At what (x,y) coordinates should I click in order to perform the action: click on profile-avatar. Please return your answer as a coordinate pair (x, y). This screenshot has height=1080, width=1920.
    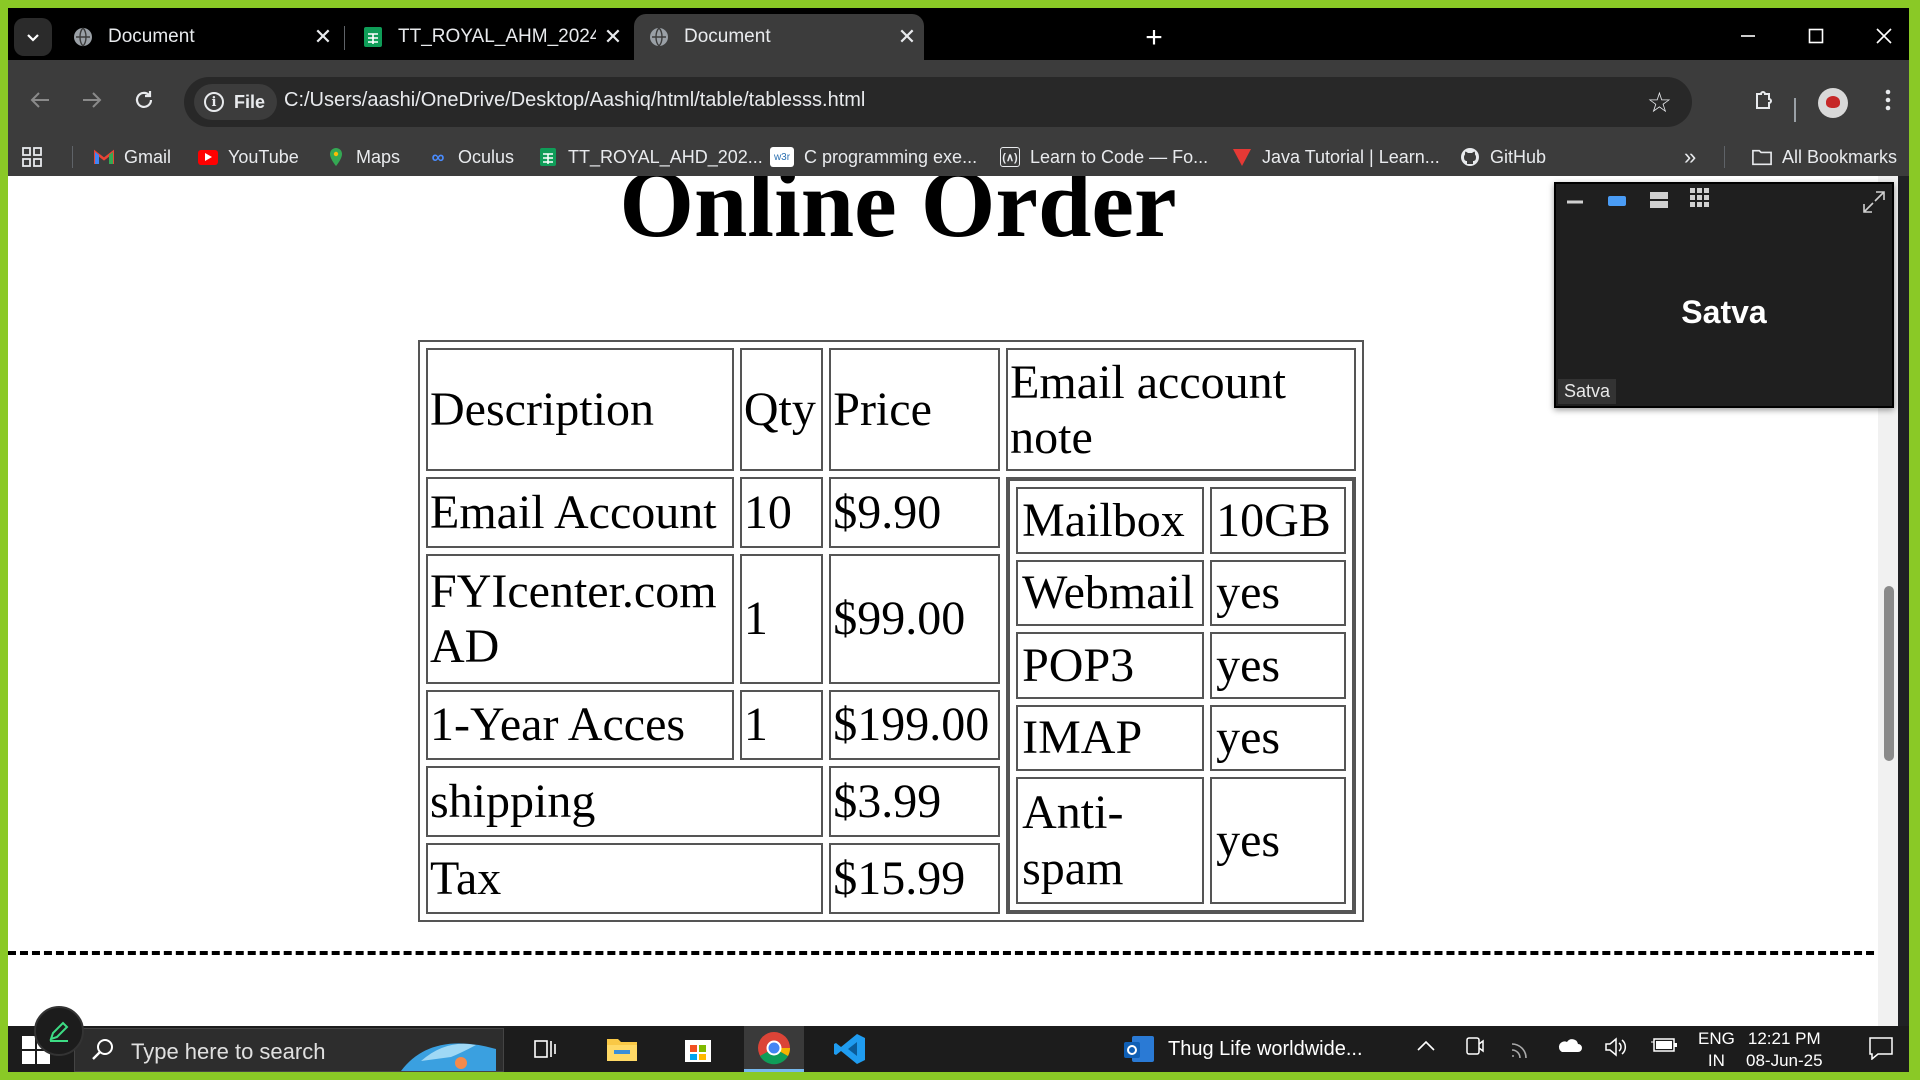
    Looking at the image, I should click on (1833, 103).